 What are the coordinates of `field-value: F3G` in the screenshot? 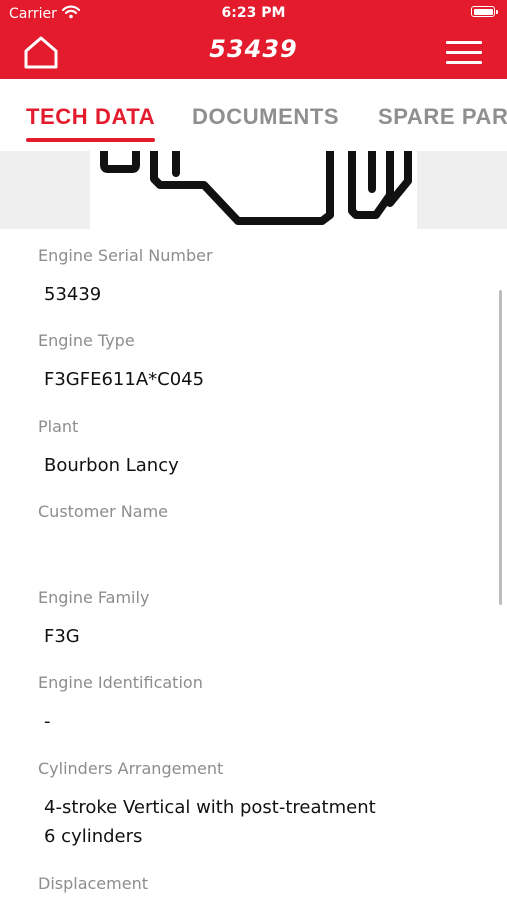 It's located at (62, 636).